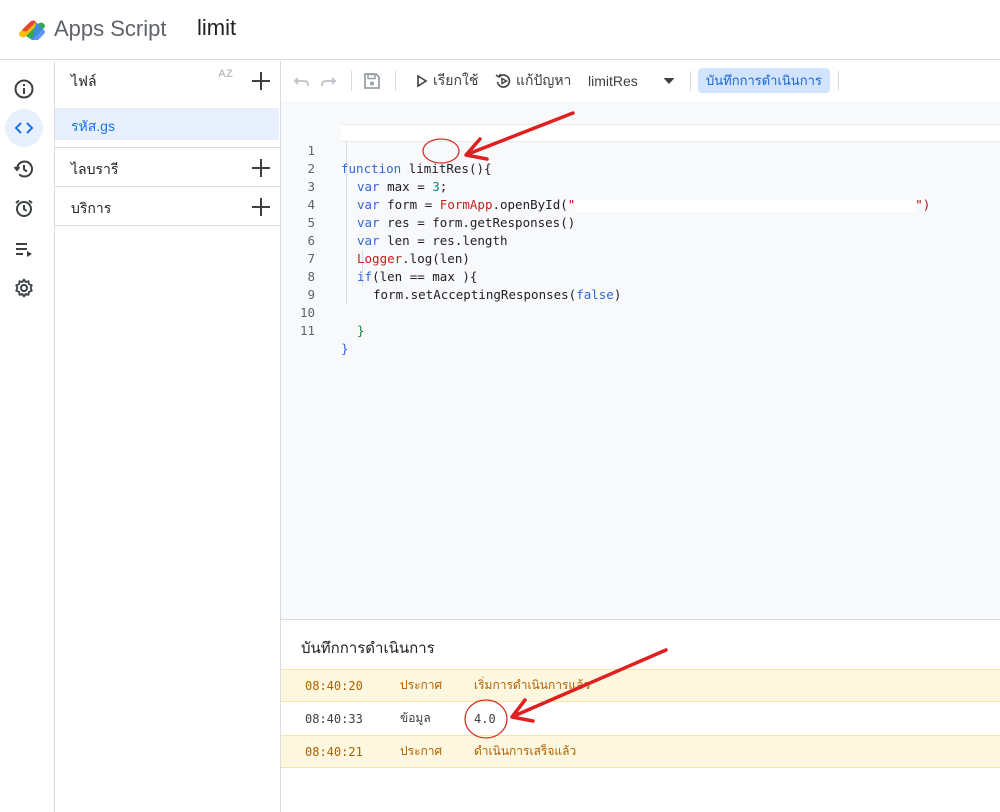 This screenshot has height=812, width=1000. What do you see at coordinates (640, 685) in the screenshot?
I see `log-row: 08:40:20 ประกาศ เริ่มการดำเนินการแล้ว` at bounding box center [640, 685].